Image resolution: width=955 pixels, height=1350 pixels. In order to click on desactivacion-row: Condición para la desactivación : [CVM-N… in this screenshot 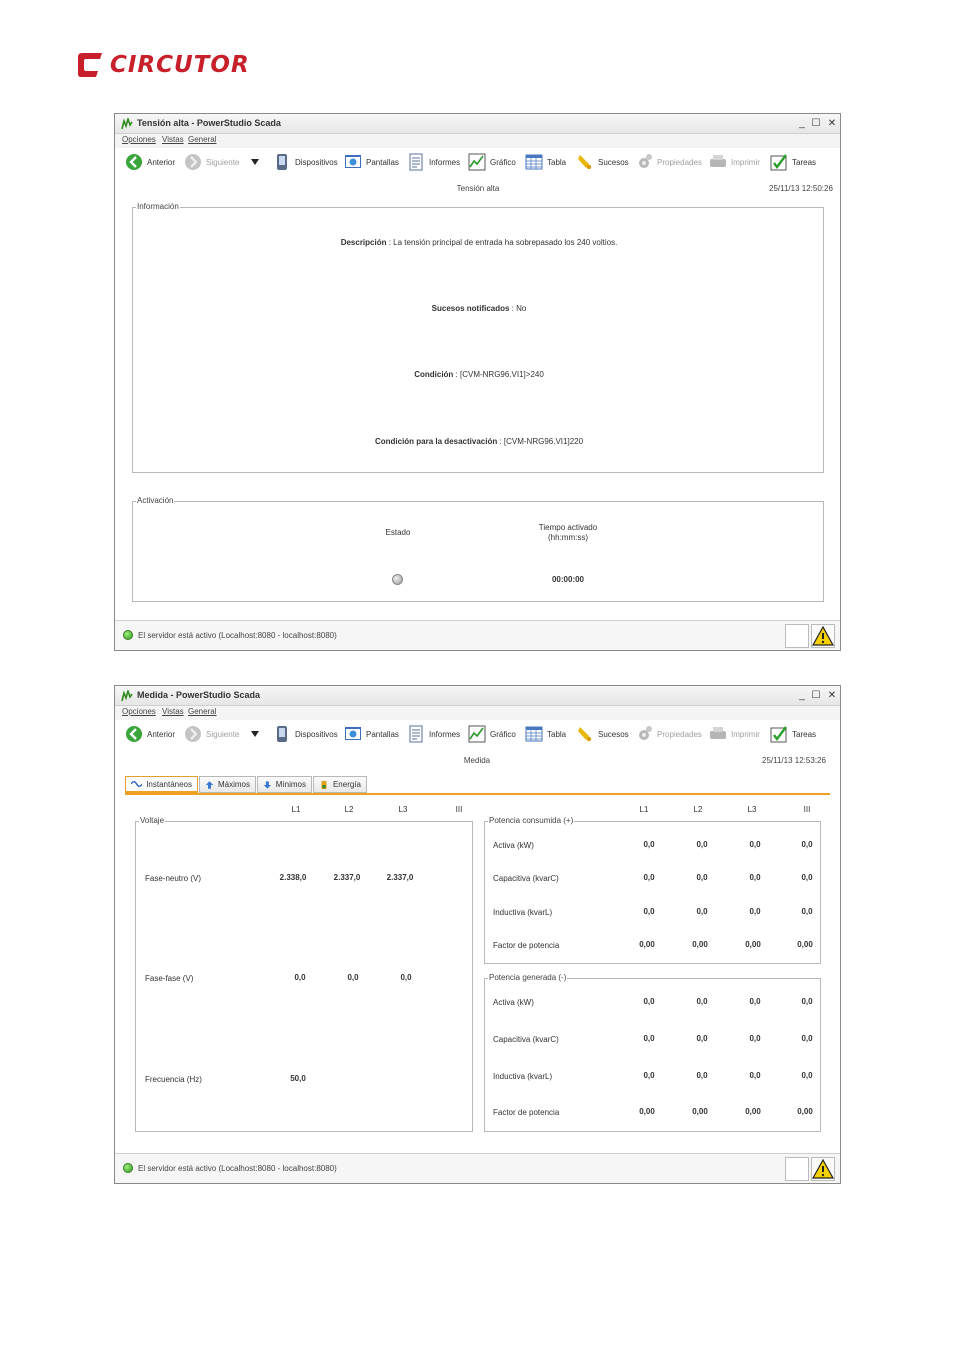, I will do `click(479, 441)`.